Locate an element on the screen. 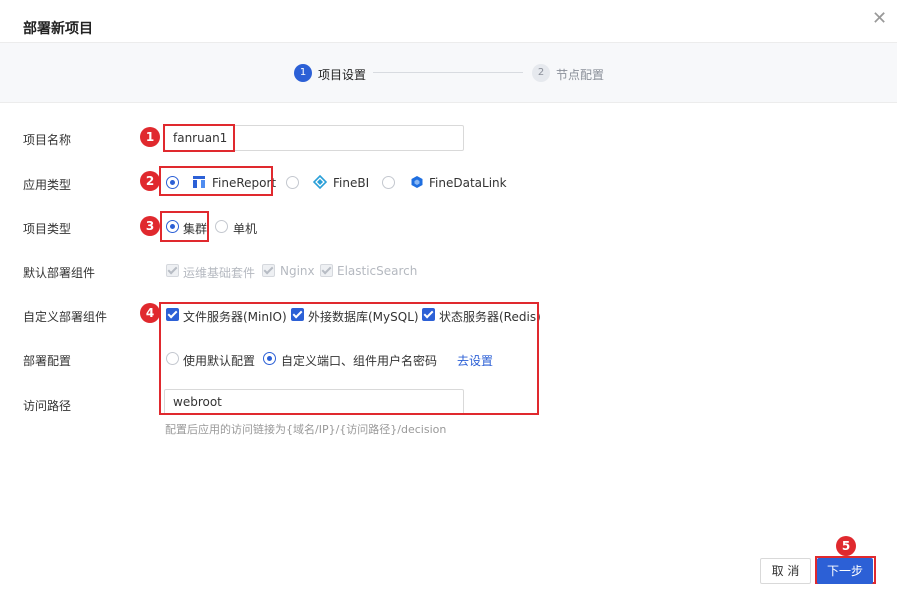 The height and width of the screenshot is (605, 897). custom-component-checkbox-mysql is located at coordinates (297, 314).